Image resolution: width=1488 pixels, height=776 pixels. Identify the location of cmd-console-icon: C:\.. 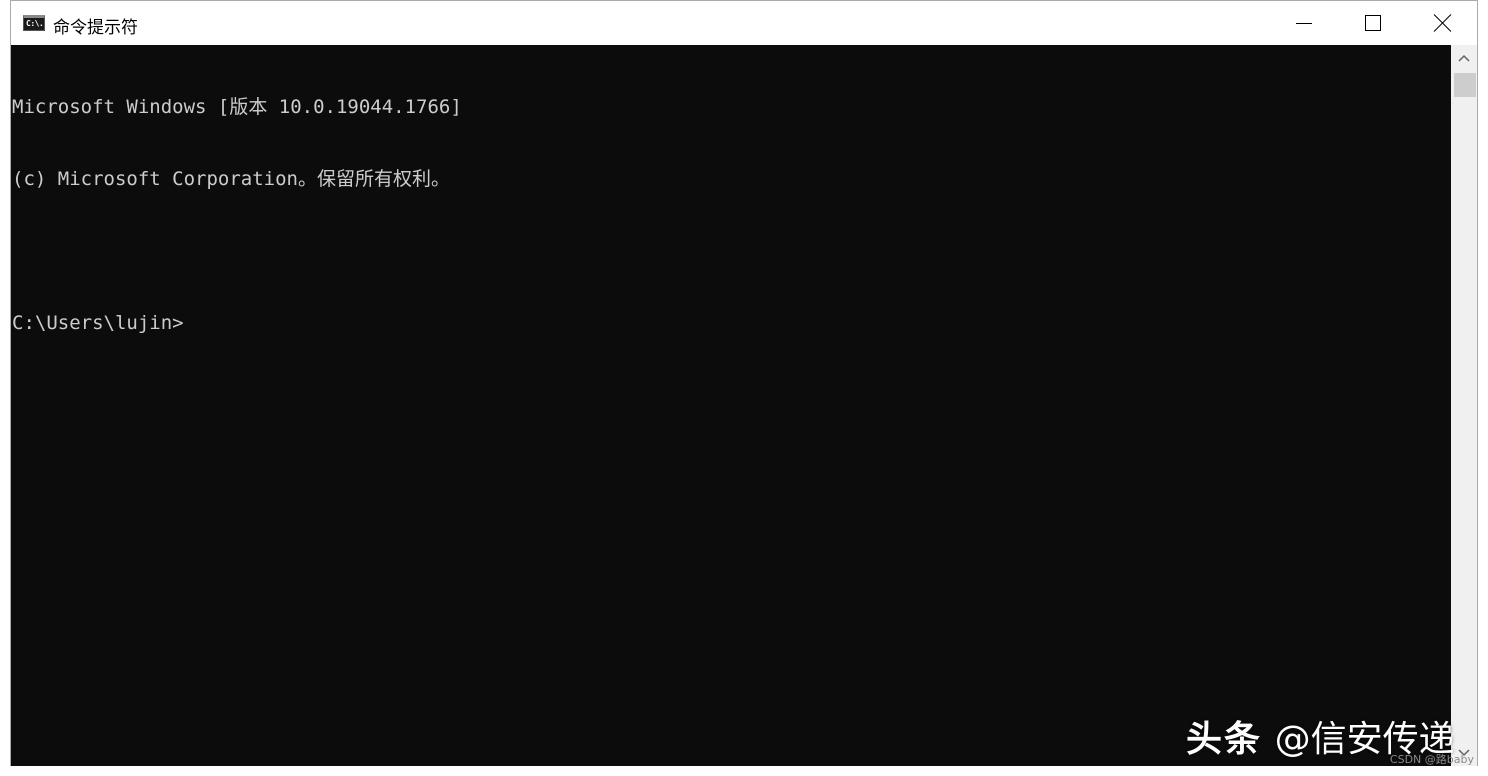
(34, 23).